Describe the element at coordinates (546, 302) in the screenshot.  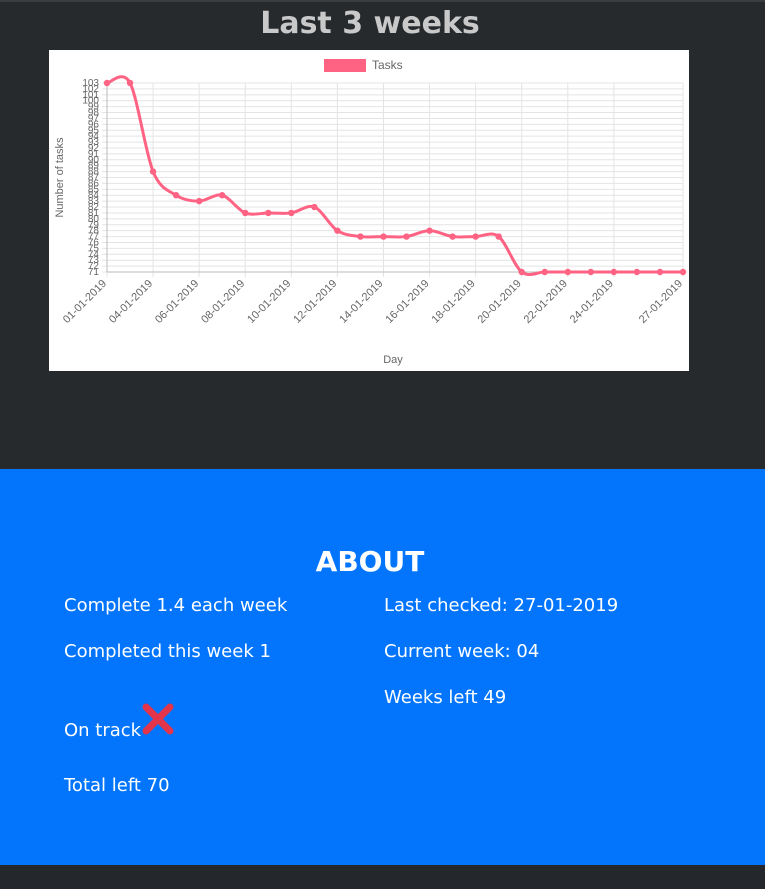
I see `x-tick-label: 22-01-2019` at that location.